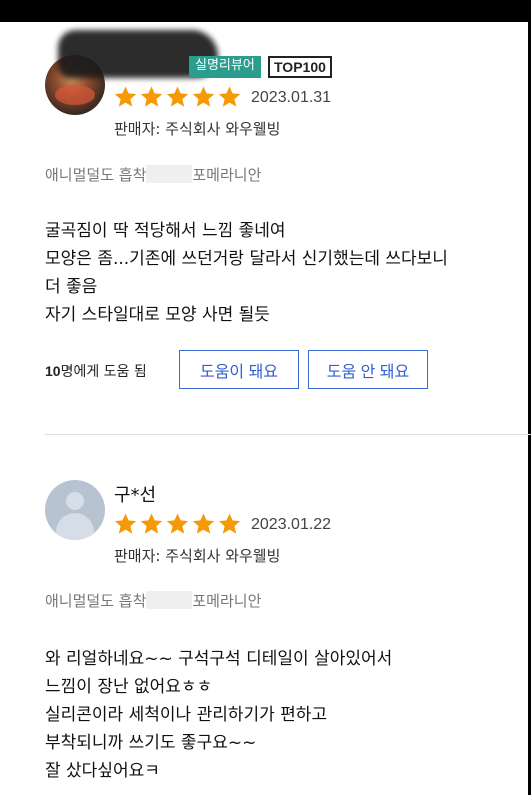 The image size is (531, 795). Describe the element at coordinates (186, 715) in the screenshot. I see `review-line: 실리콘이라 세척이나 관리하기가 편하고` at that location.